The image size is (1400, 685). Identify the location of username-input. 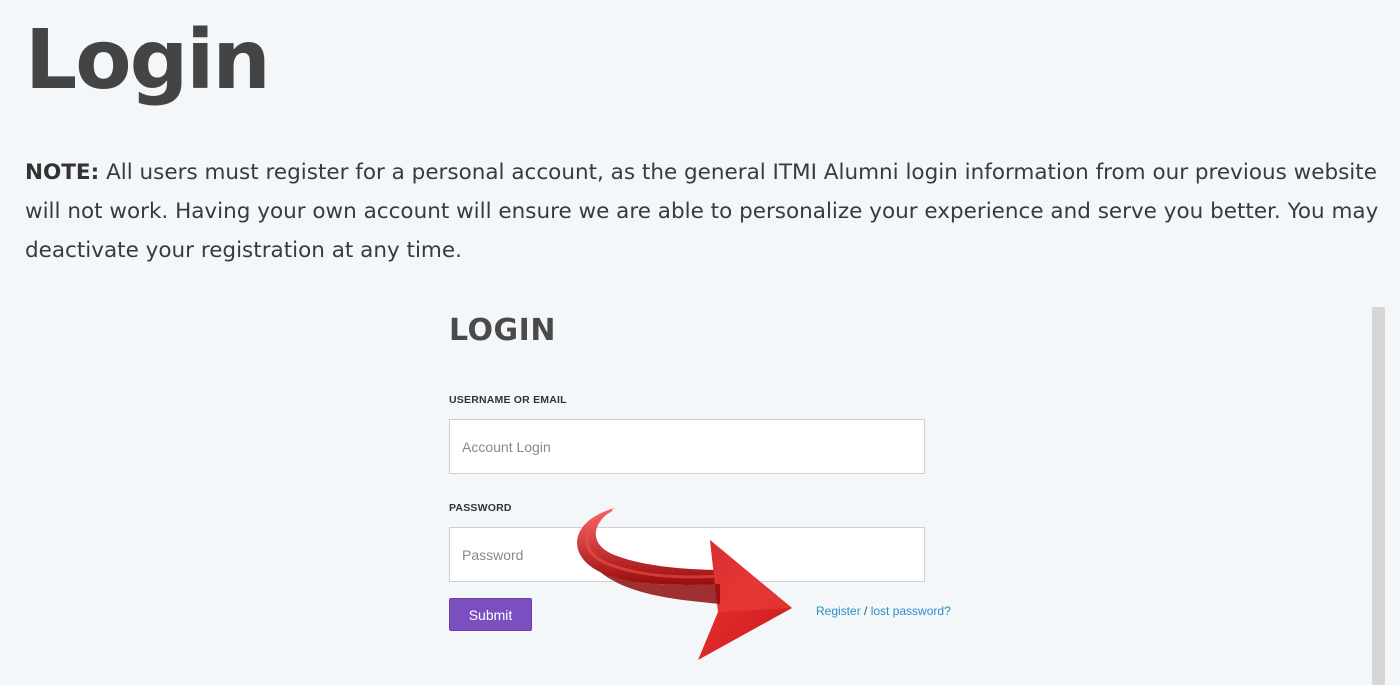
(687, 446).